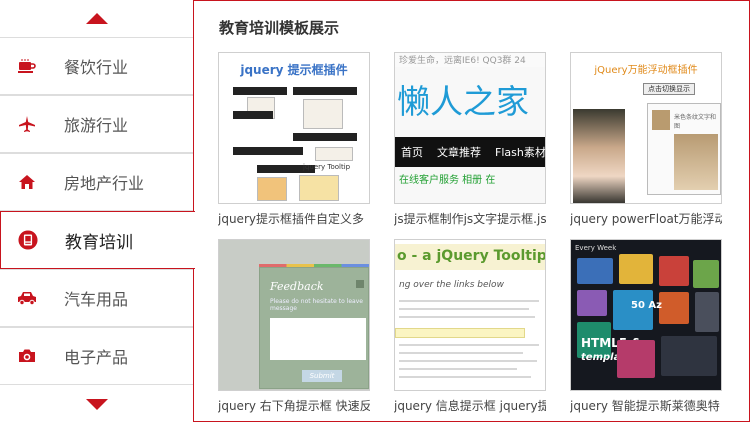 This screenshot has height=422, width=750. I want to click on sidebar-item-real-estate: 房地产行业, so click(97, 182).